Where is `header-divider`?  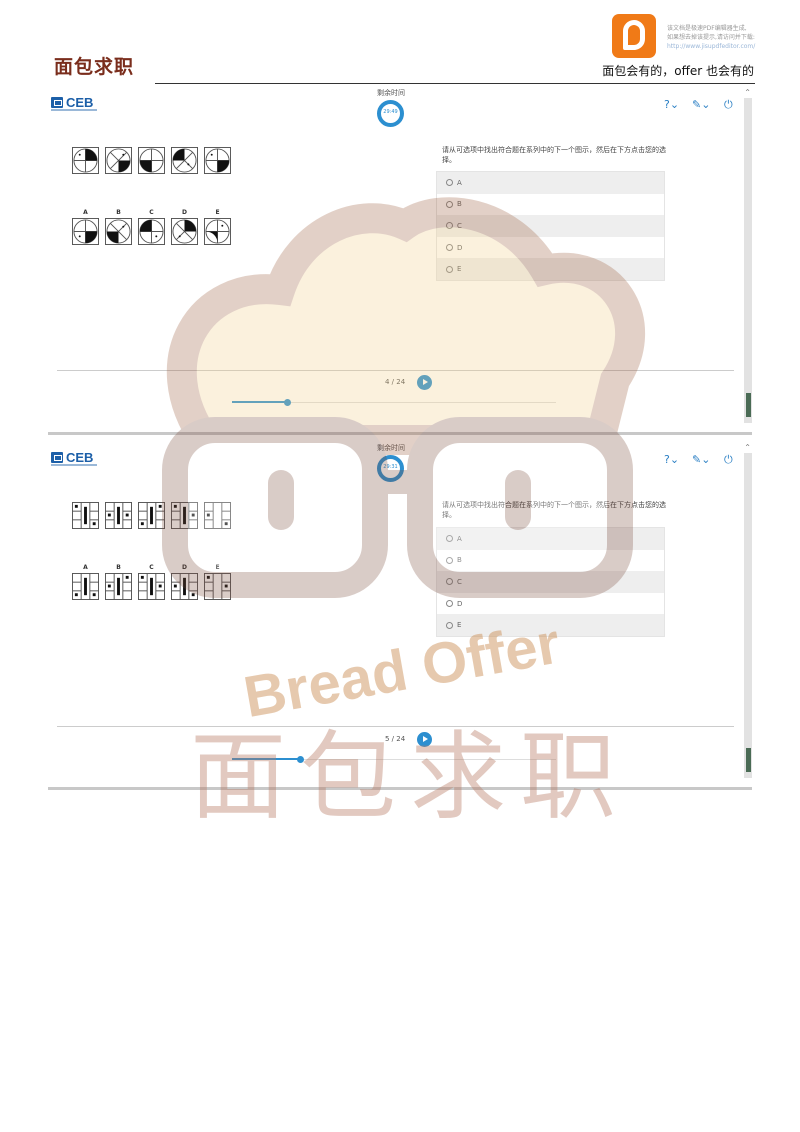
header-divider is located at coordinates (455, 83).